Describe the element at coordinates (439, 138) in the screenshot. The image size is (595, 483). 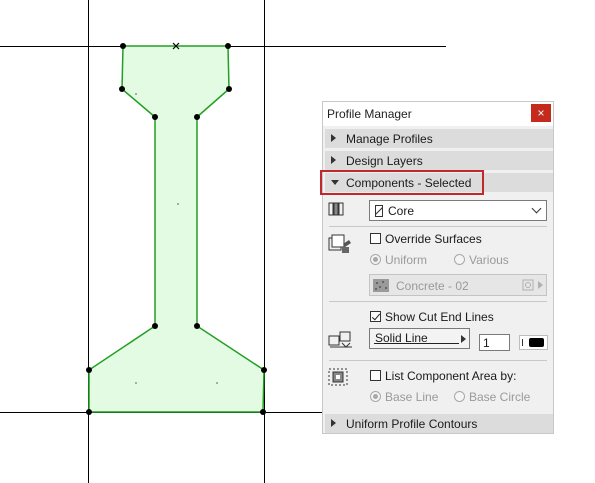
I see `section-manage-profiles: Manage Profiles` at that location.